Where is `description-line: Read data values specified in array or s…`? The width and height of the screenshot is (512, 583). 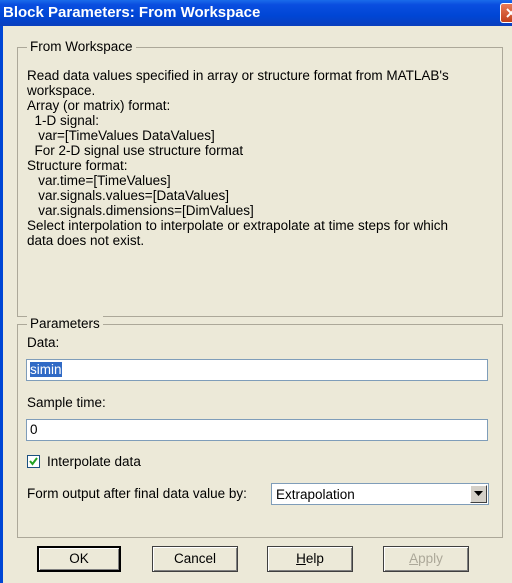
description-line: Read data values specified in array or s… is located at coordinates (238, 75).